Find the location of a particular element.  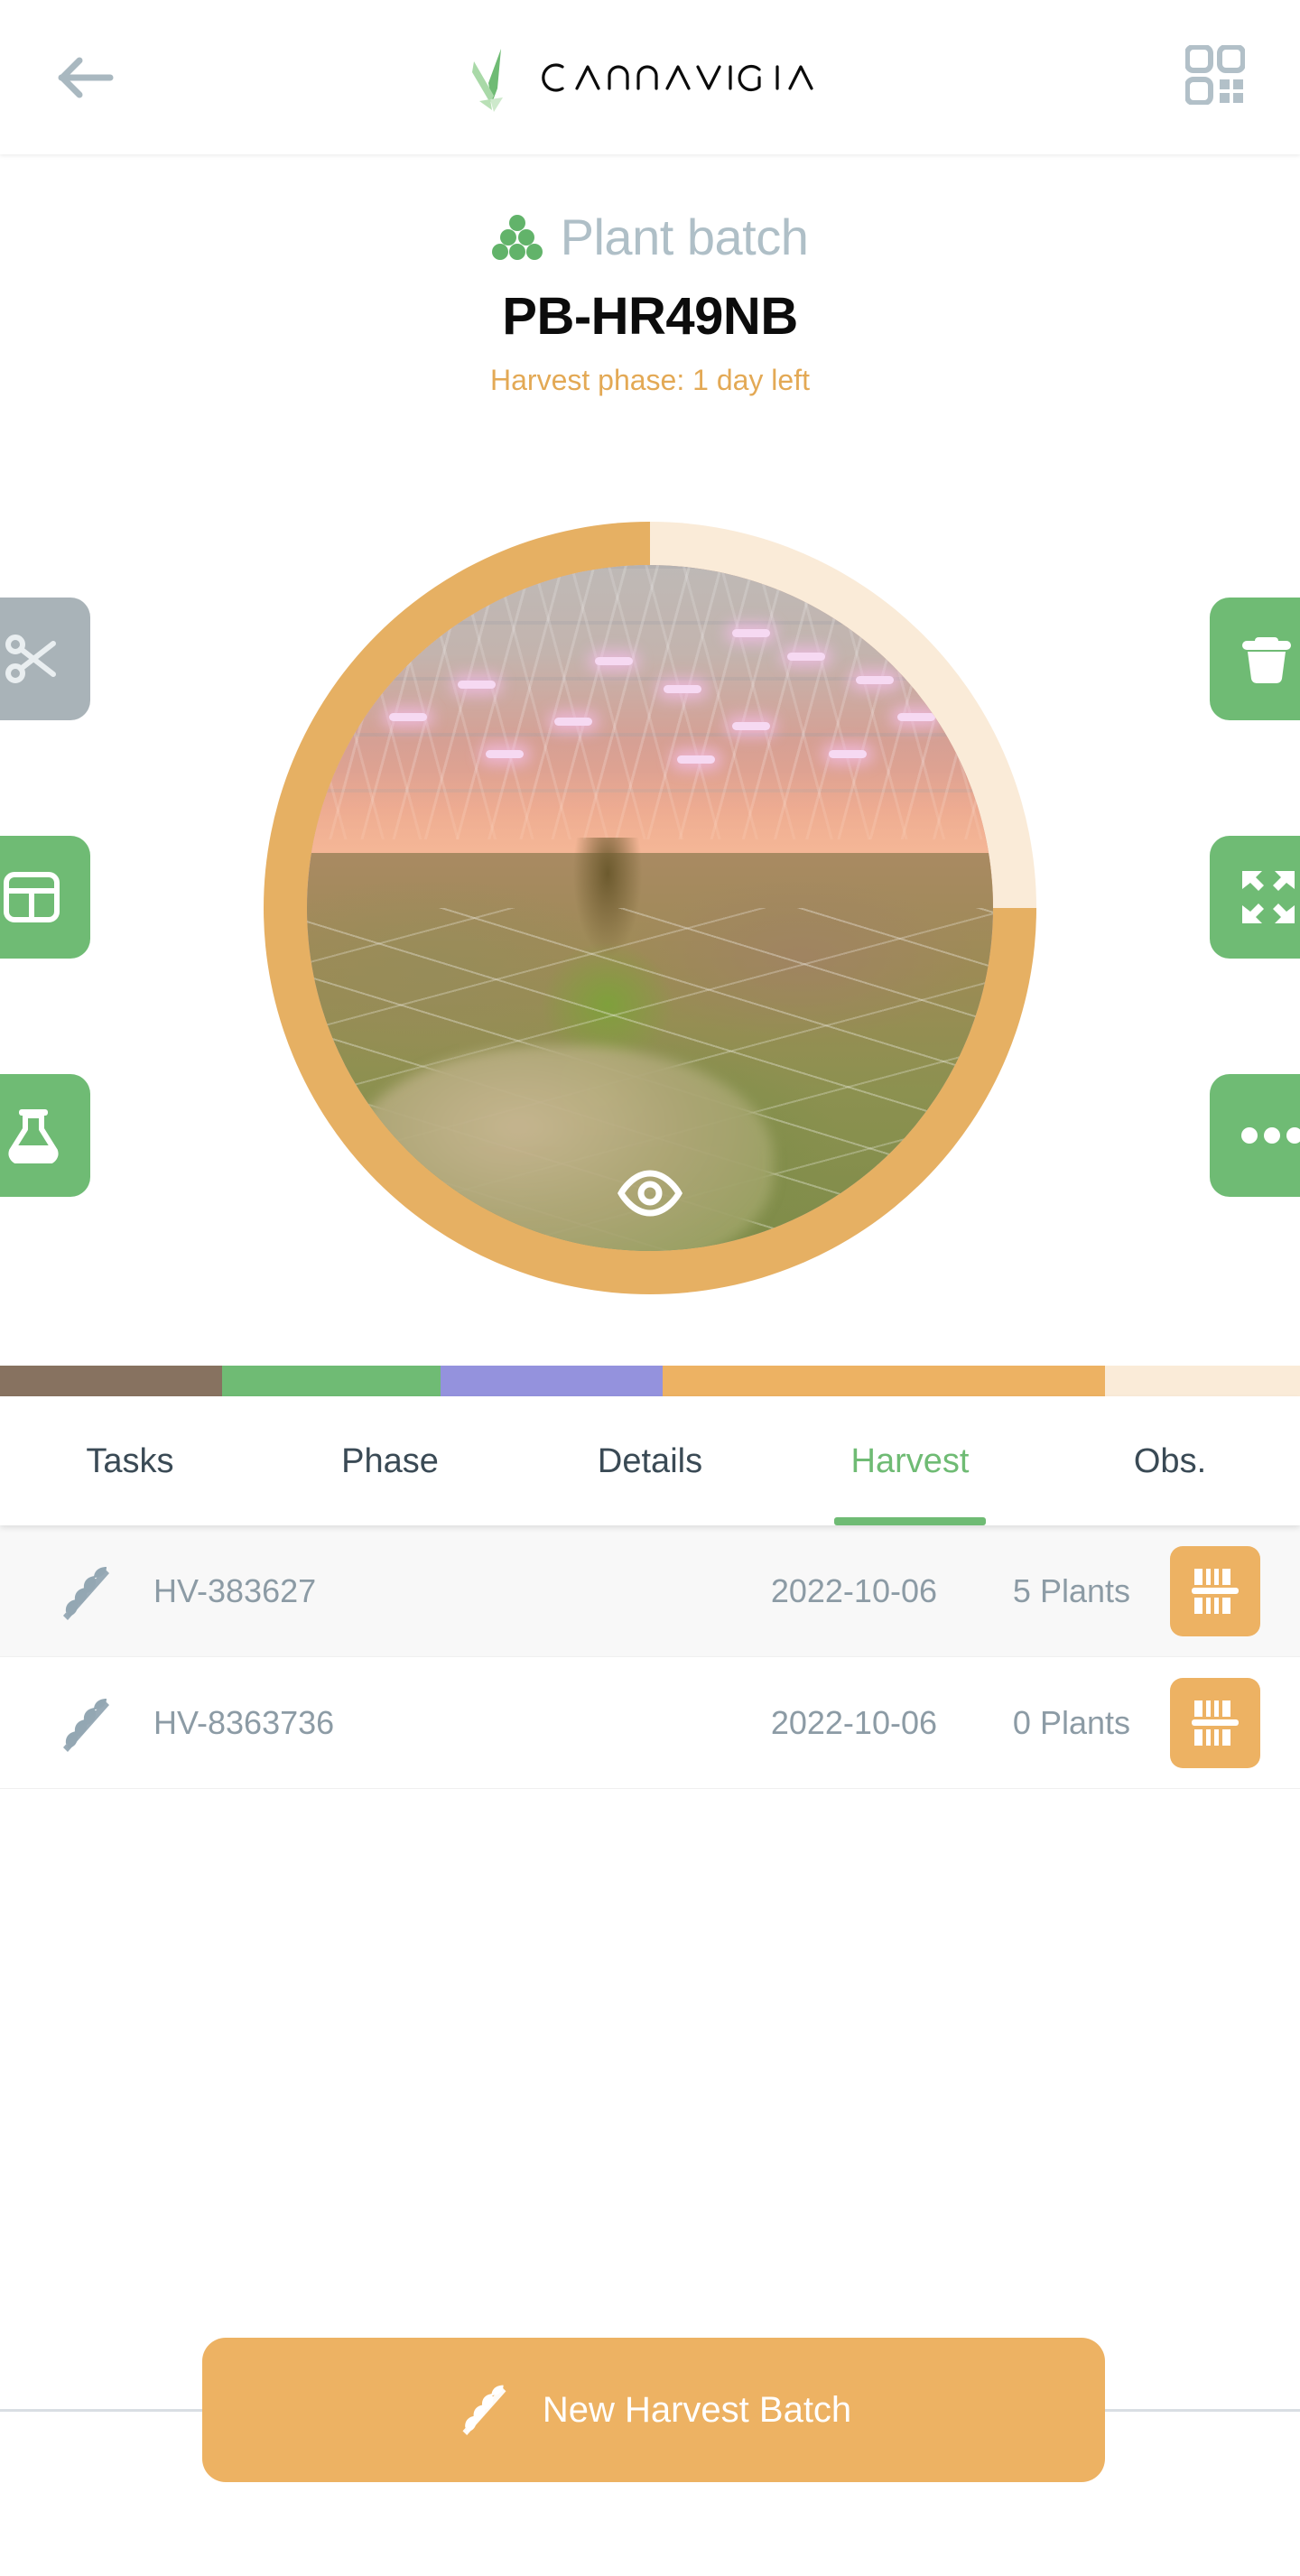

table-view-button is located at coordinates (45, 898).